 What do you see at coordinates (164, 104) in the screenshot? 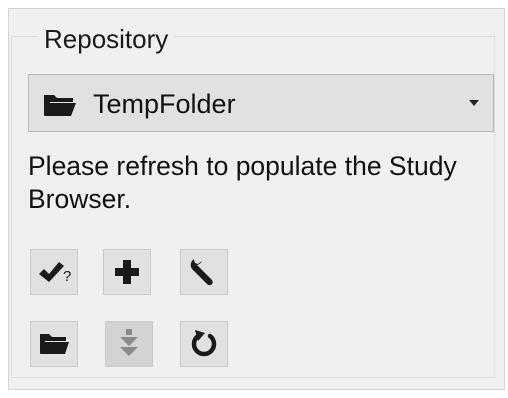
I see `repository-selected-value: TempFolder` at bounding box center [164, 104].